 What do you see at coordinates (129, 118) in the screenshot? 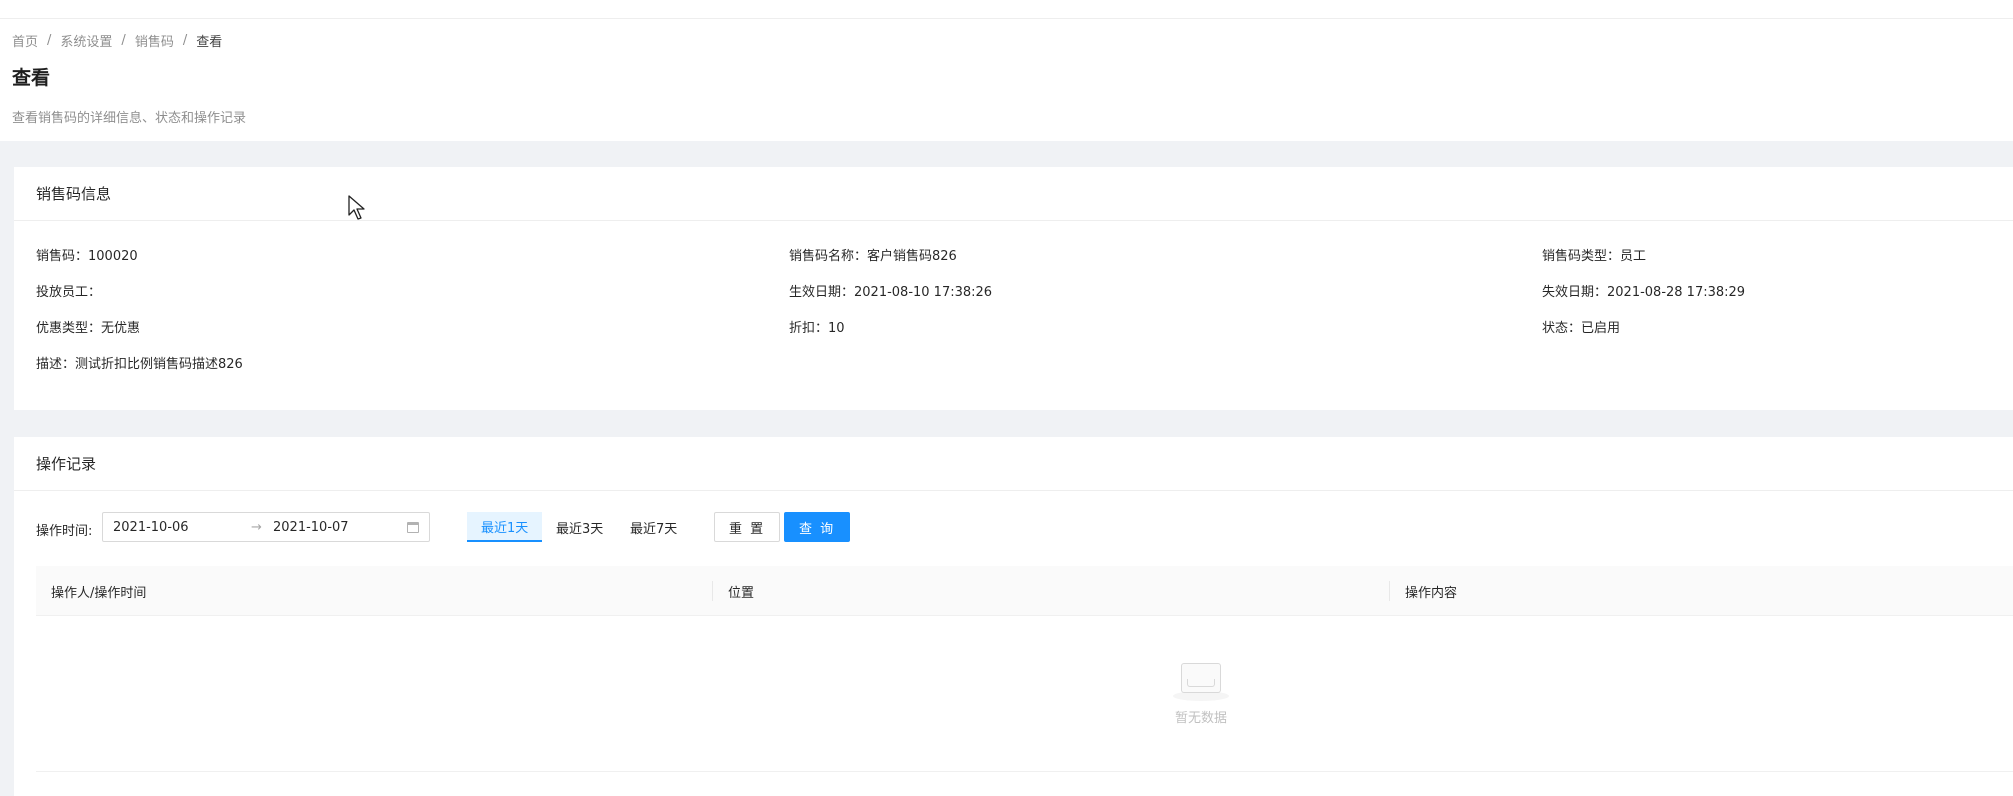
I see `page-description: 查看销售码的详细信息、状态和操作记录` at bounding box center [129, 118].